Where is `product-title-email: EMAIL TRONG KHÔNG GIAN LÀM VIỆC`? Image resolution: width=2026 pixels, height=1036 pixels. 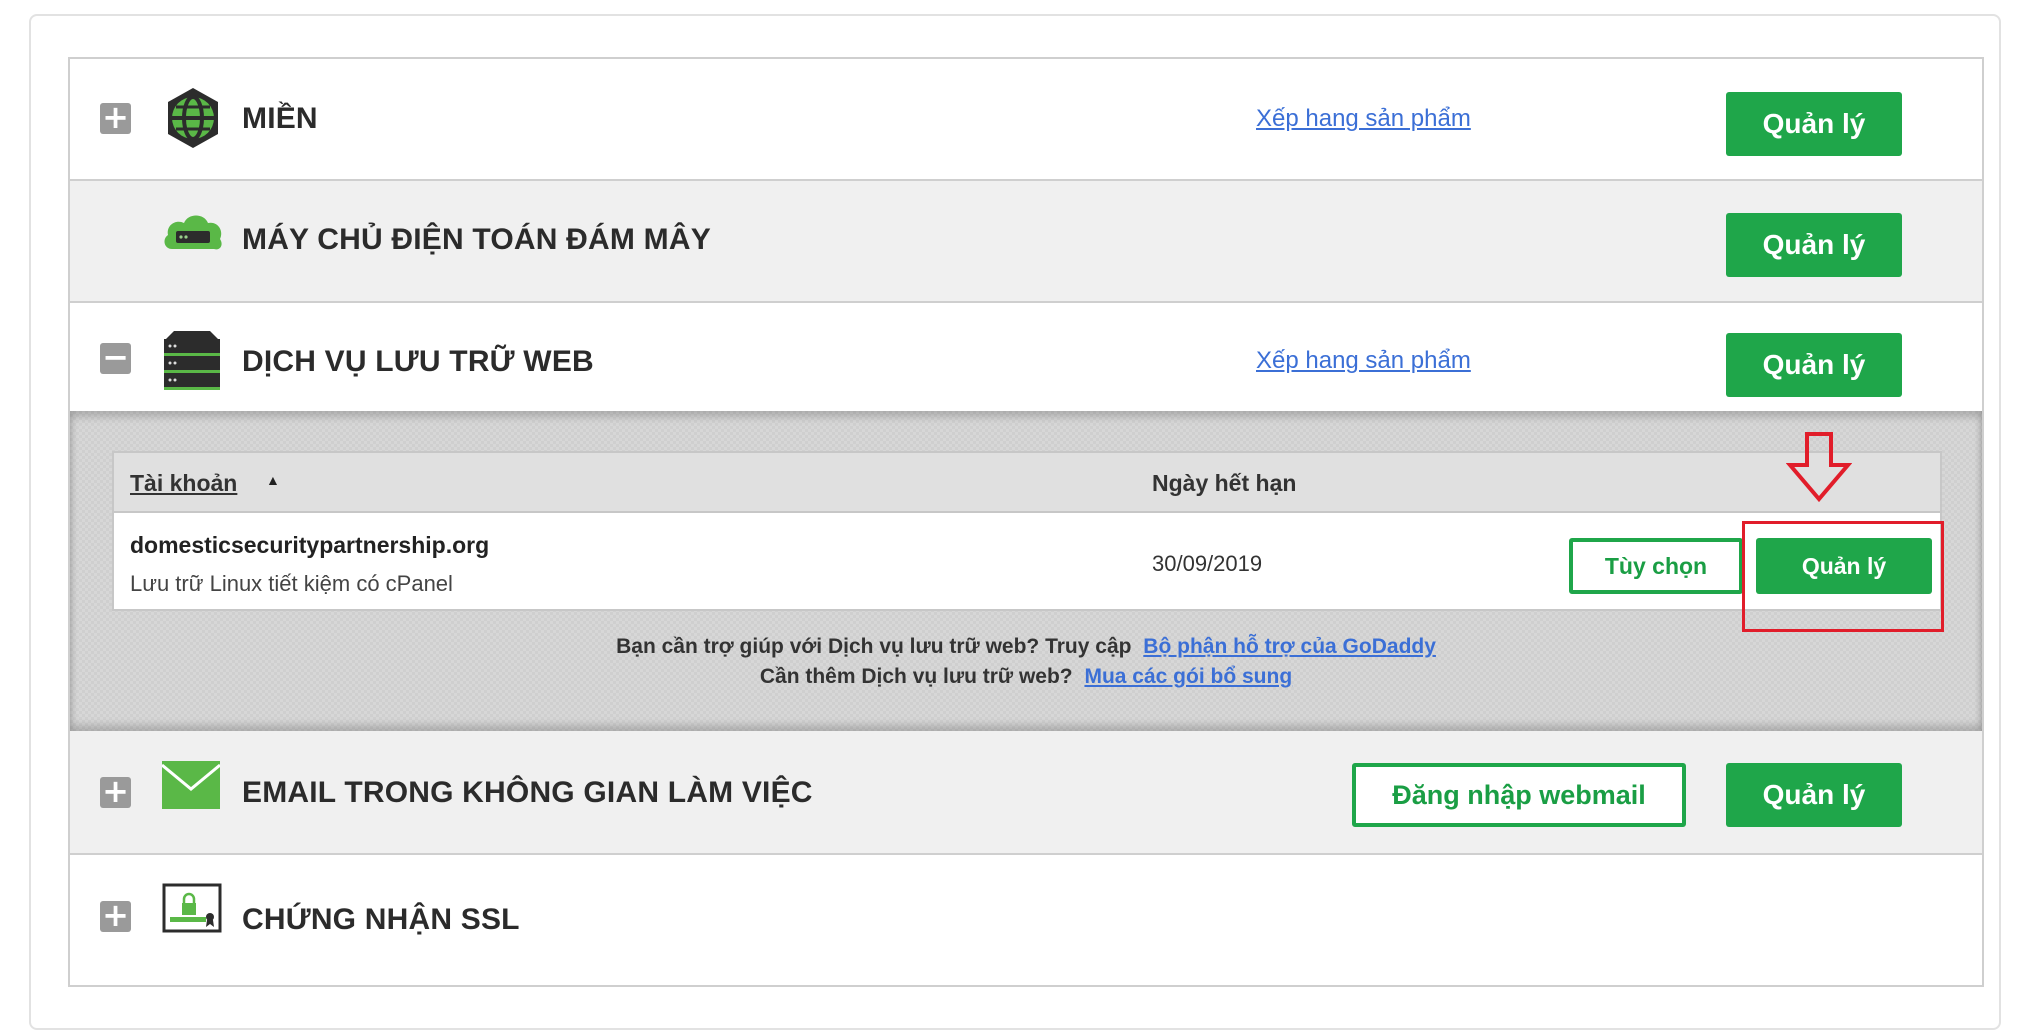 product-title-email: EMAIL TRONG KHÔNG GIAN LÀM VIỆC is located at coordinates (527, 792).